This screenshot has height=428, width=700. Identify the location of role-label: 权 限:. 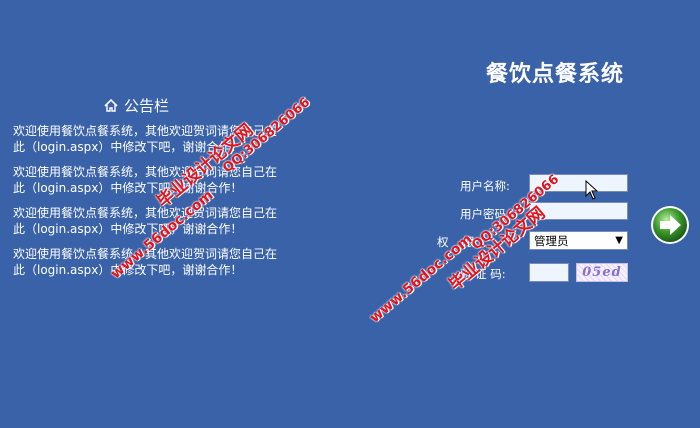
(458, 242).